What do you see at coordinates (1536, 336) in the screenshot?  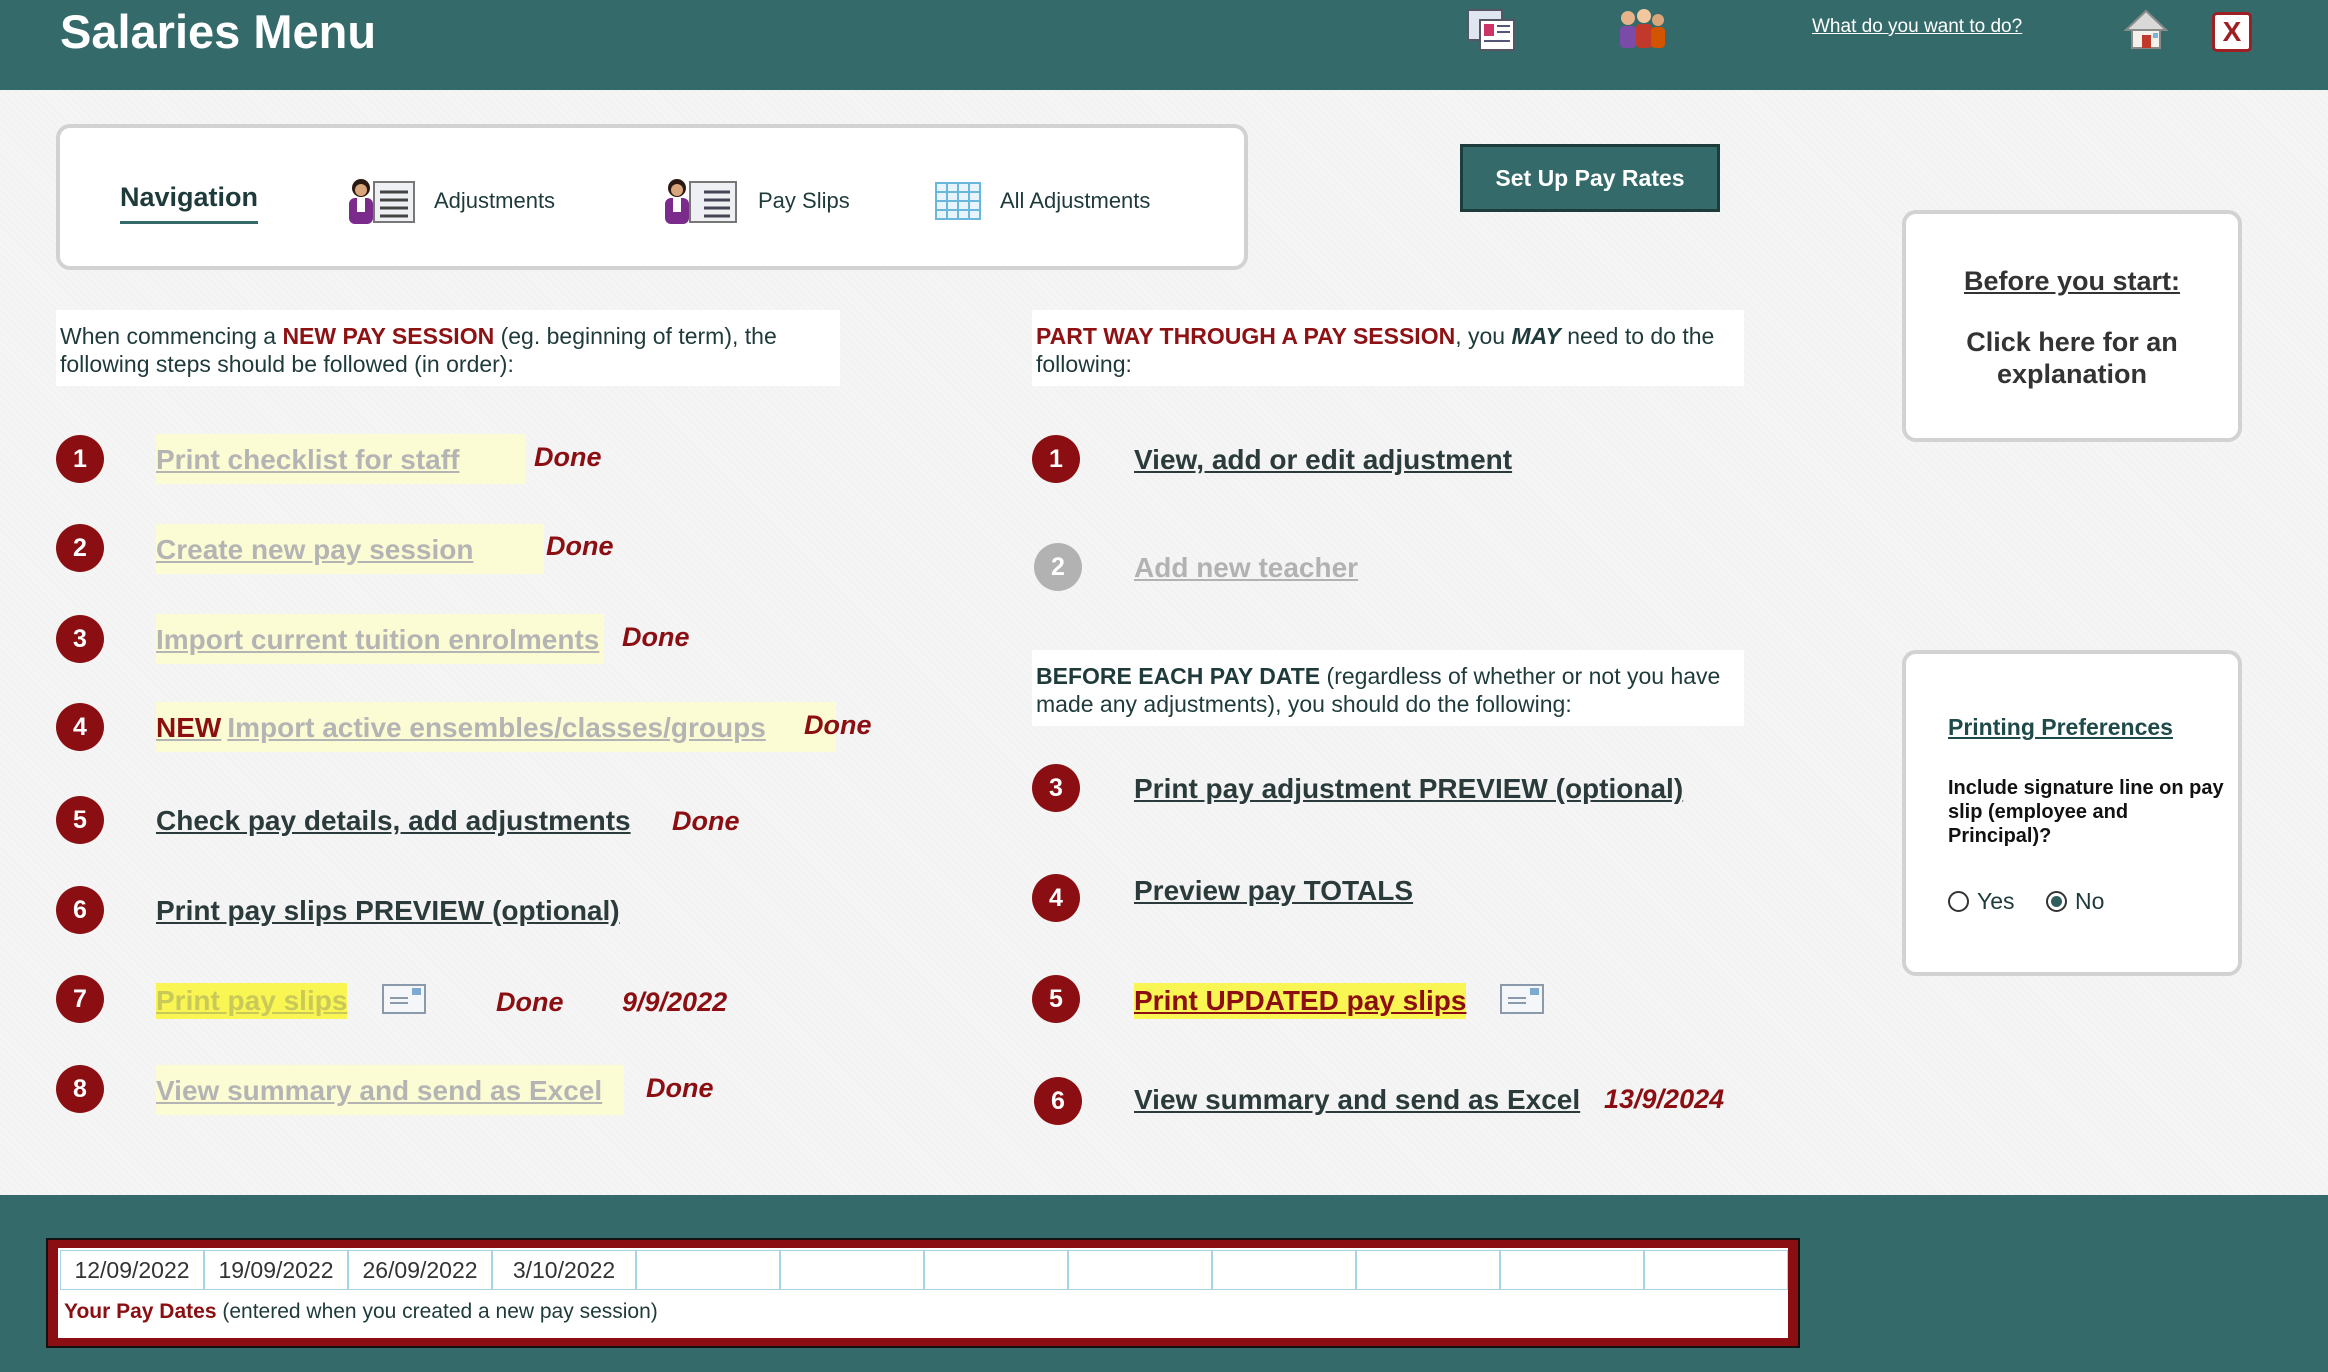 I see `intro-may: MAY` at bounding box center [1536, 336].